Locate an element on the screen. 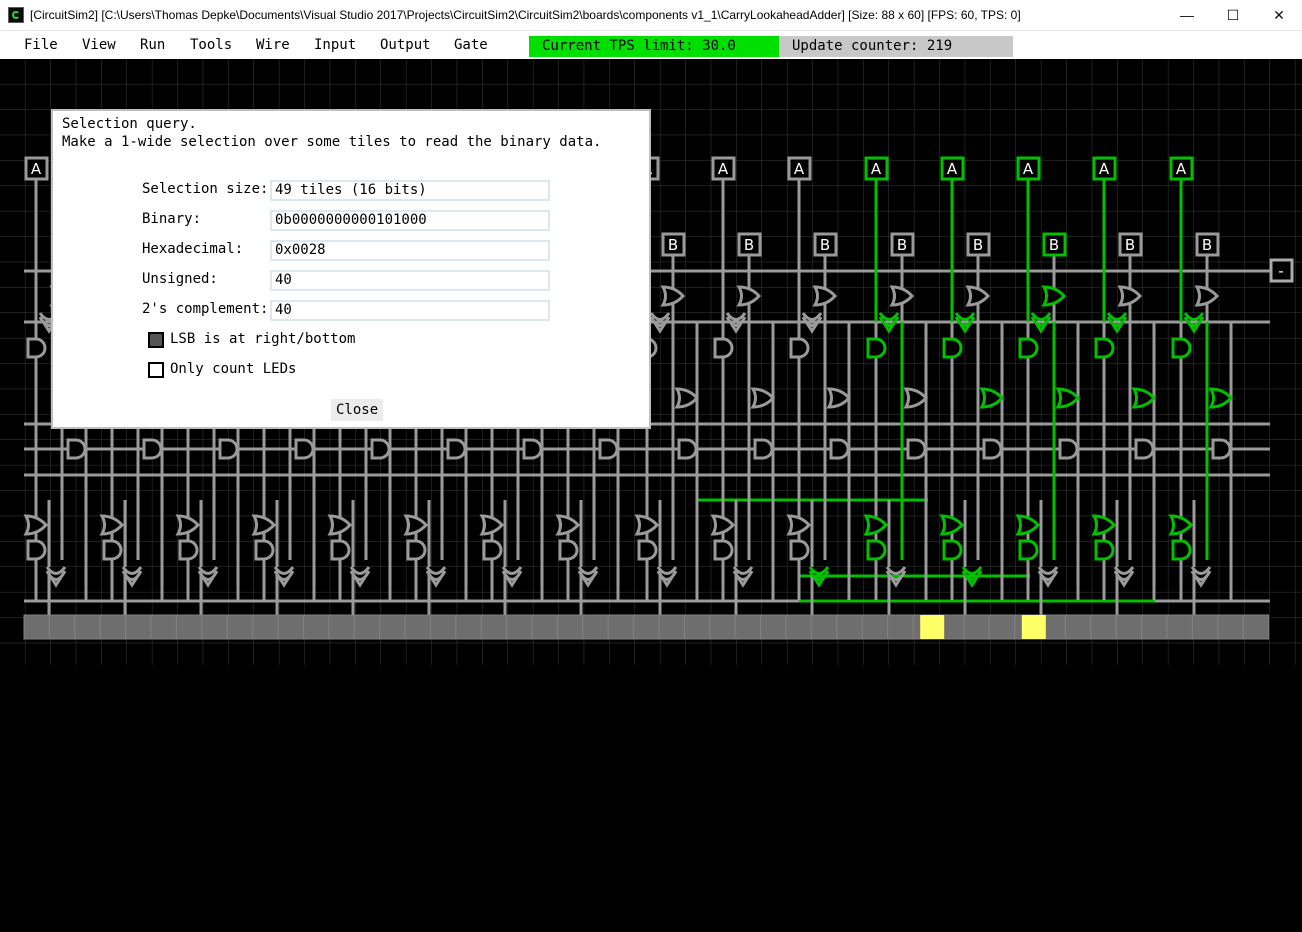 This screenshot has width=1302, height=932. lsb-checkbox is located at coordinates (156, 340).